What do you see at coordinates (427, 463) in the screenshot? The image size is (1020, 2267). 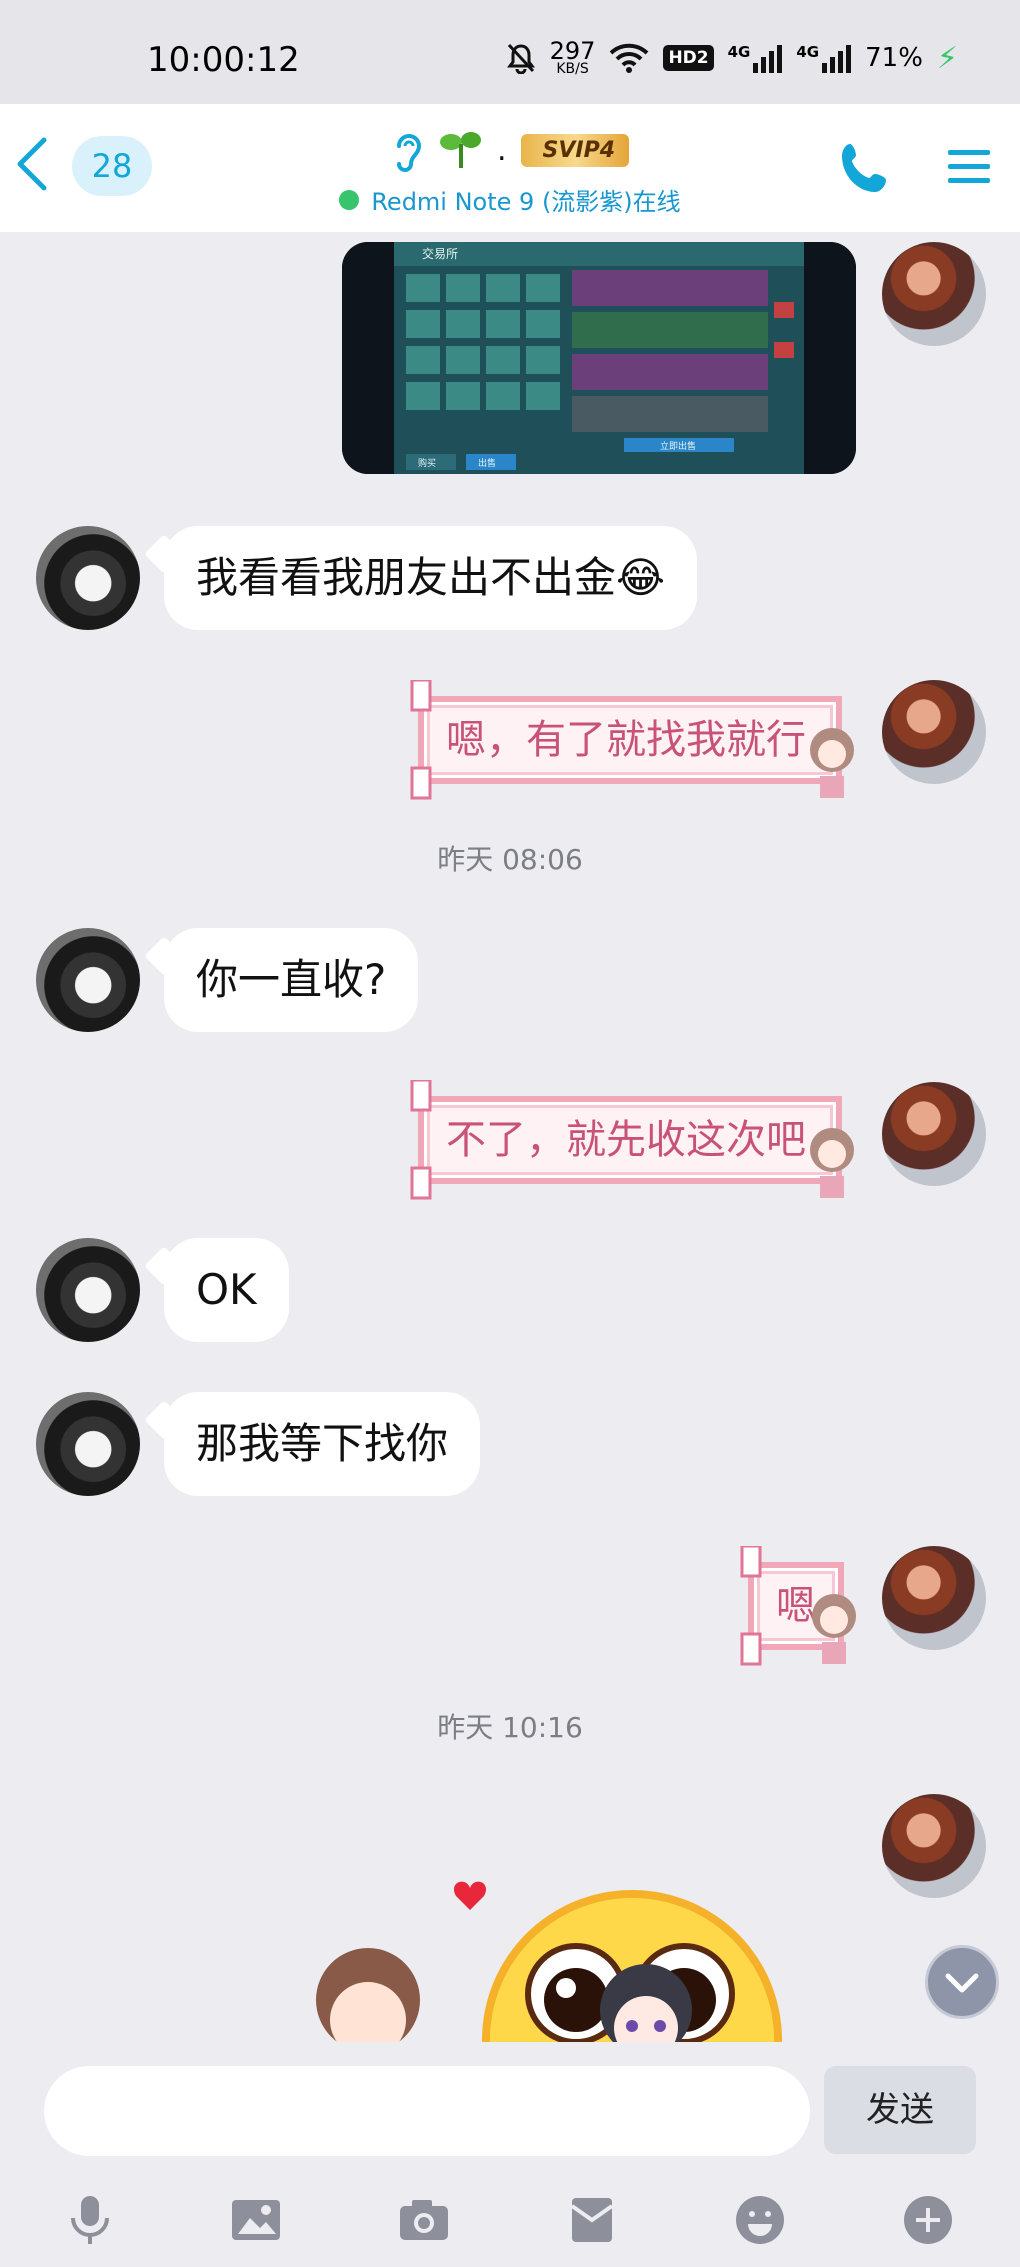 I see `buy-tab: 购买` at bounding box center [427, 463].